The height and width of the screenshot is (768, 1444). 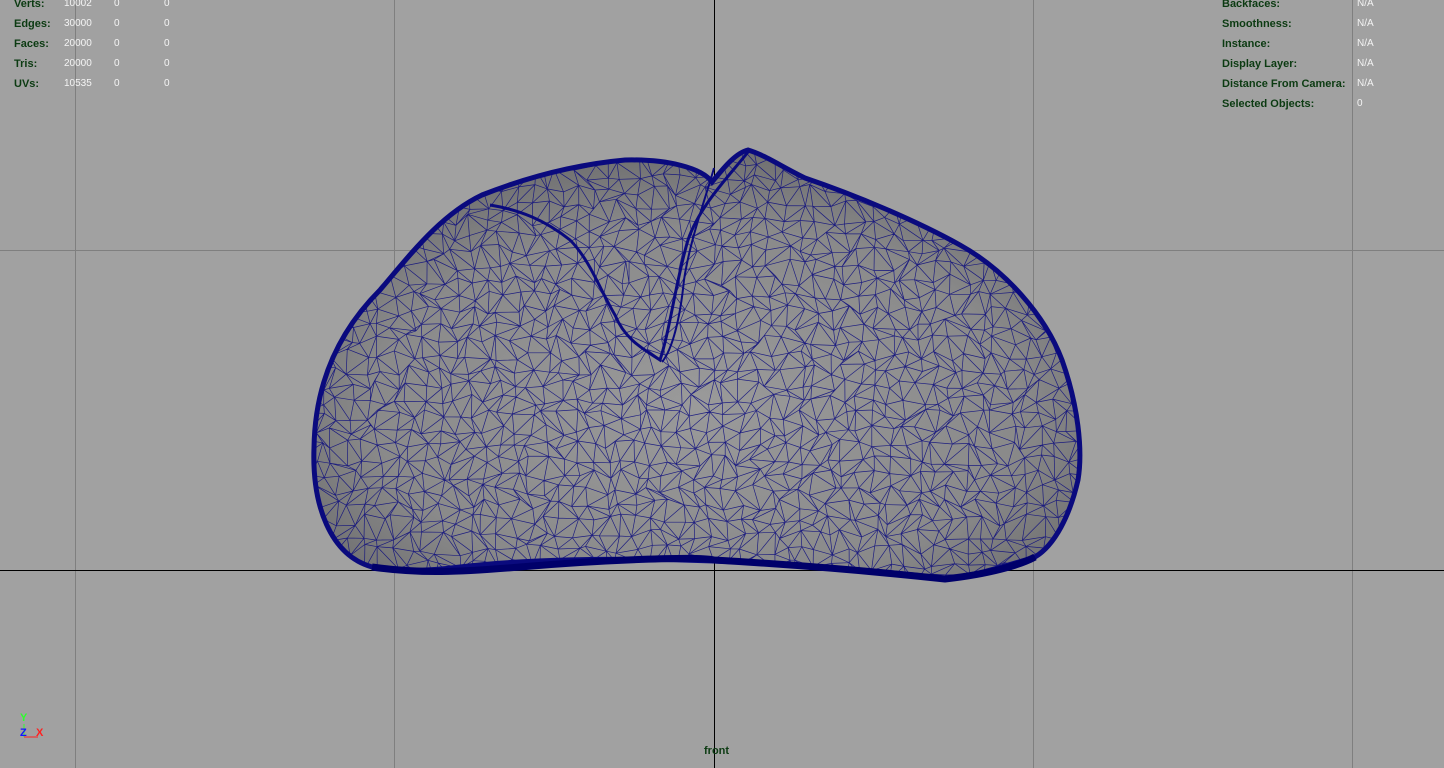 I want to click on hud-value-edges-highlighted: 0, so click(x=167, y=23).